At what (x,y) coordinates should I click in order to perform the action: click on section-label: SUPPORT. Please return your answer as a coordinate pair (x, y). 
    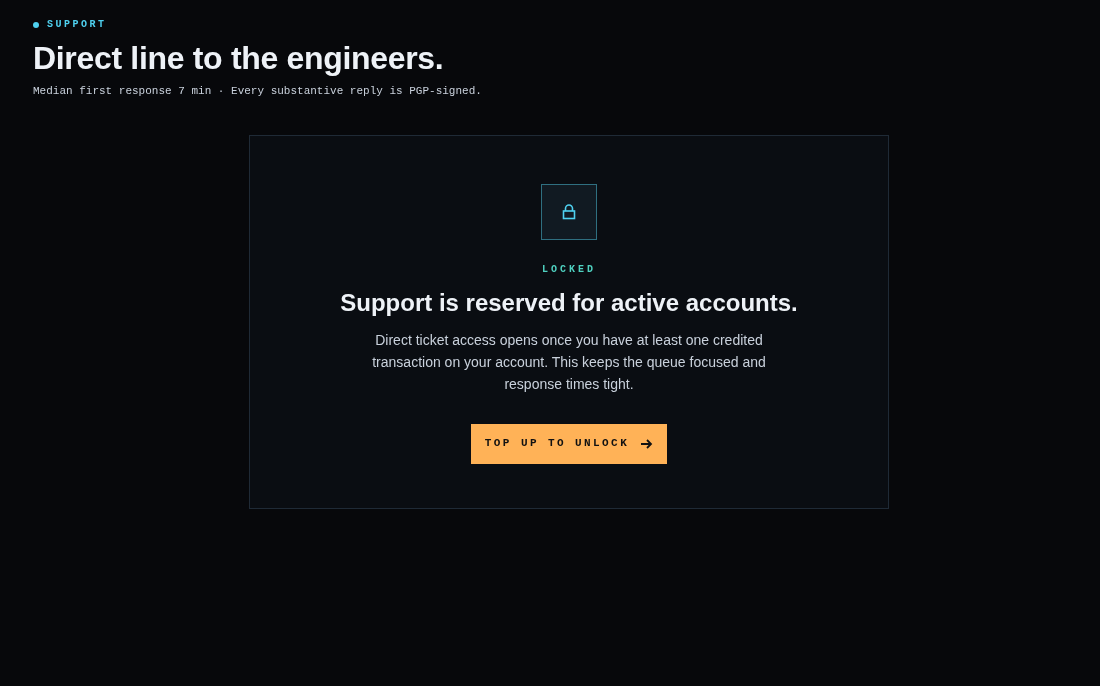
    Looking at the image, I should click on (77, 25).